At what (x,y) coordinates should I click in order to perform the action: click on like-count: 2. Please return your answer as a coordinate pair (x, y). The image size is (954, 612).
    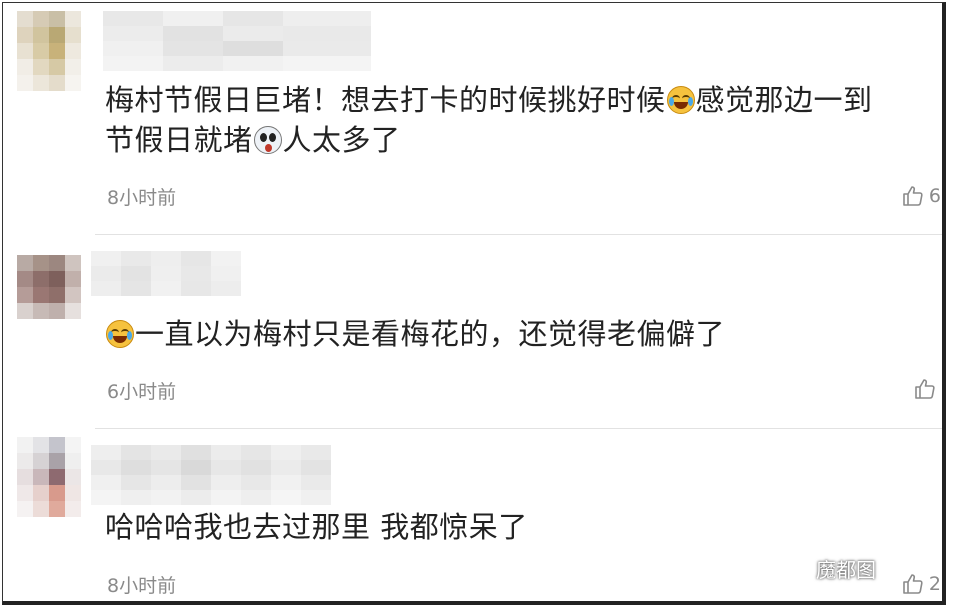
    Looking at the image, I should click on (934, 584).